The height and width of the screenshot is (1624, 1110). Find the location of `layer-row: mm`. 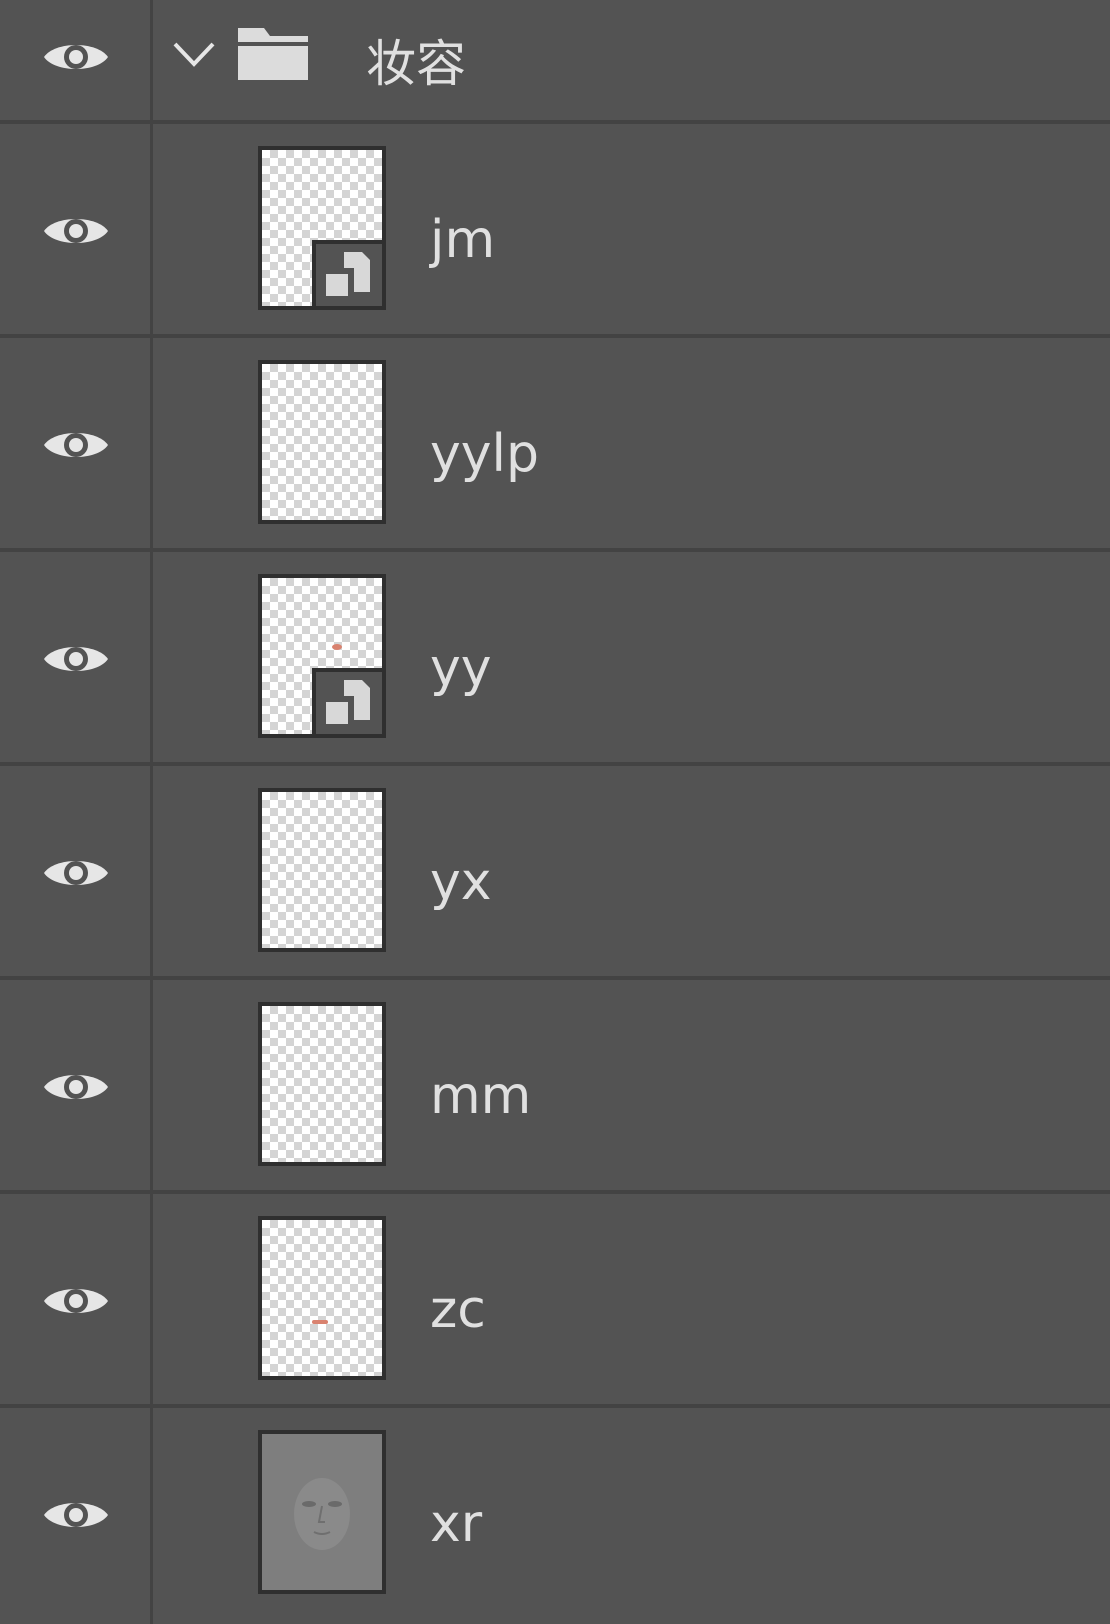

layer-row: mm is located at coordinates (555, 1087).